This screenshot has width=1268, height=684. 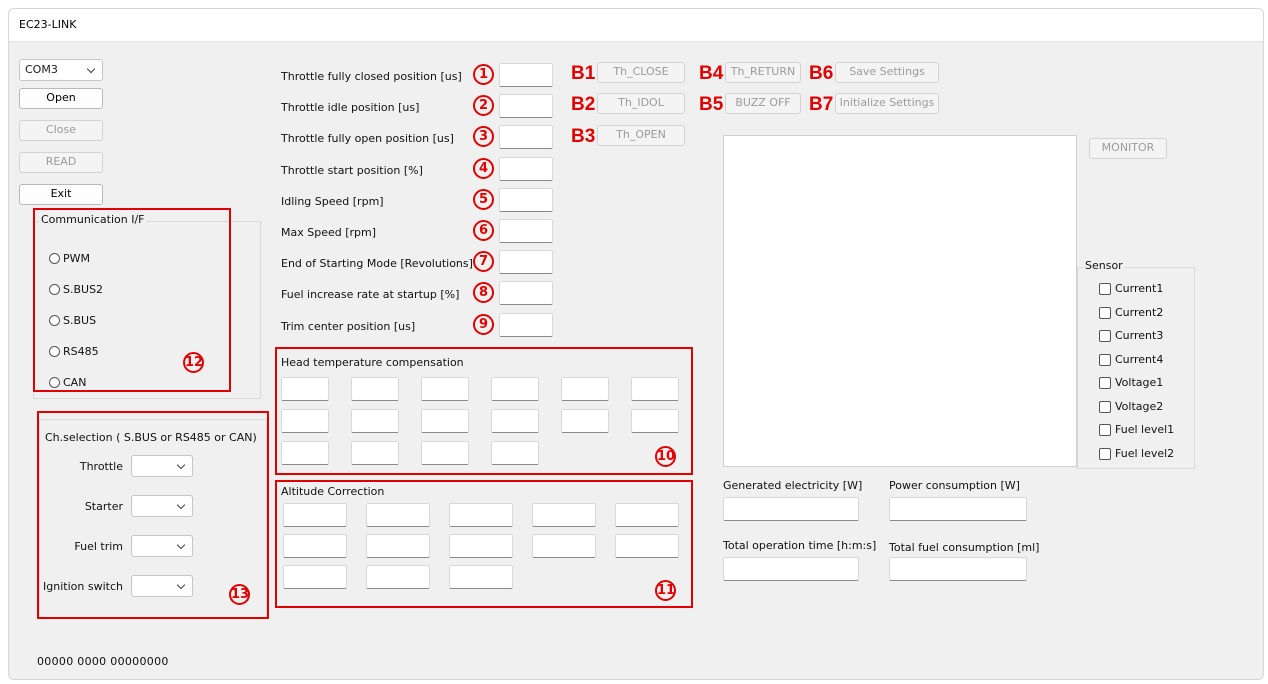 I want to click on exit-button: Exit, so click(x=61, y=194).